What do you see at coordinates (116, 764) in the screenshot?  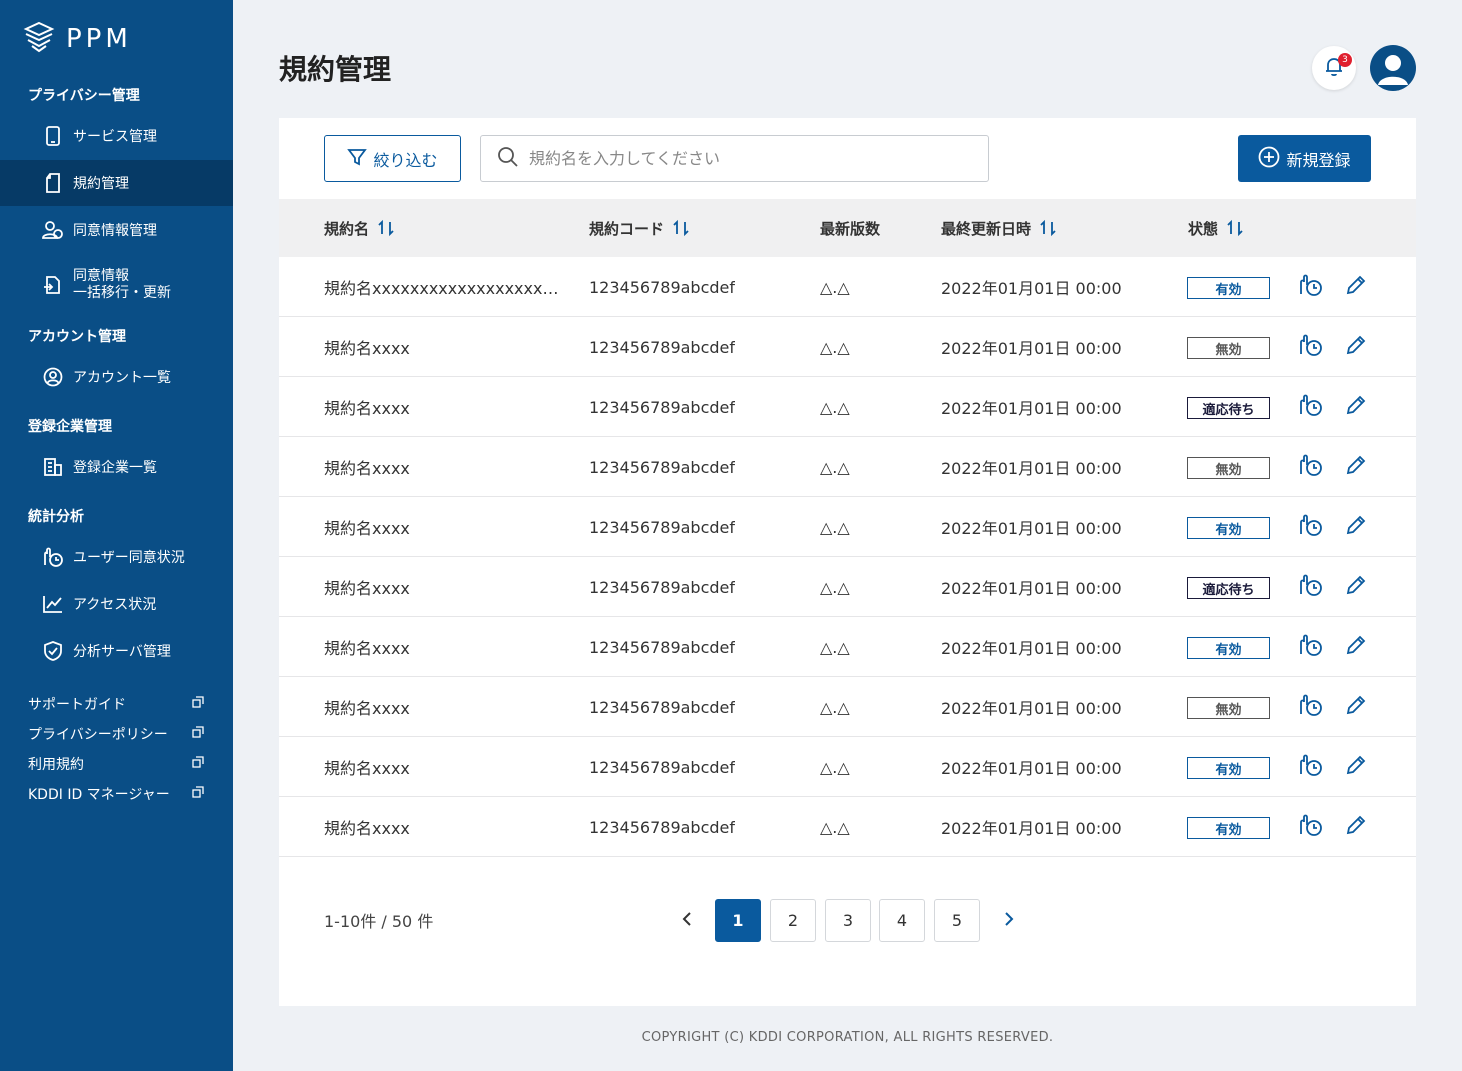 I see `link-terms-of-use: 利用規約` at bounding box center [116, 764].